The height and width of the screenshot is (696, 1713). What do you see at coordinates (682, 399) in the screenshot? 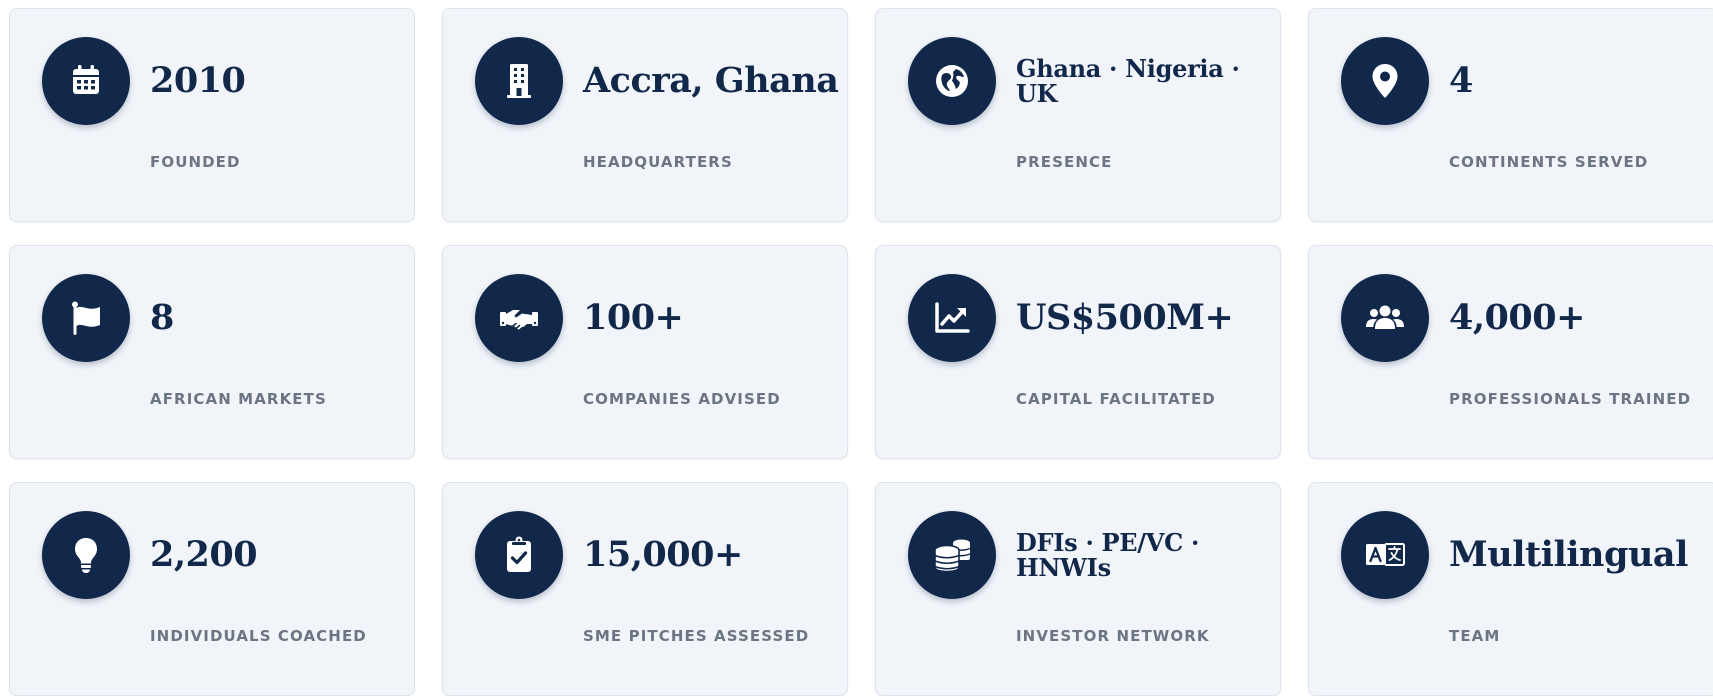
I see `stat-label: COMPANIES ADVISED` at bounding box center [682, 399].